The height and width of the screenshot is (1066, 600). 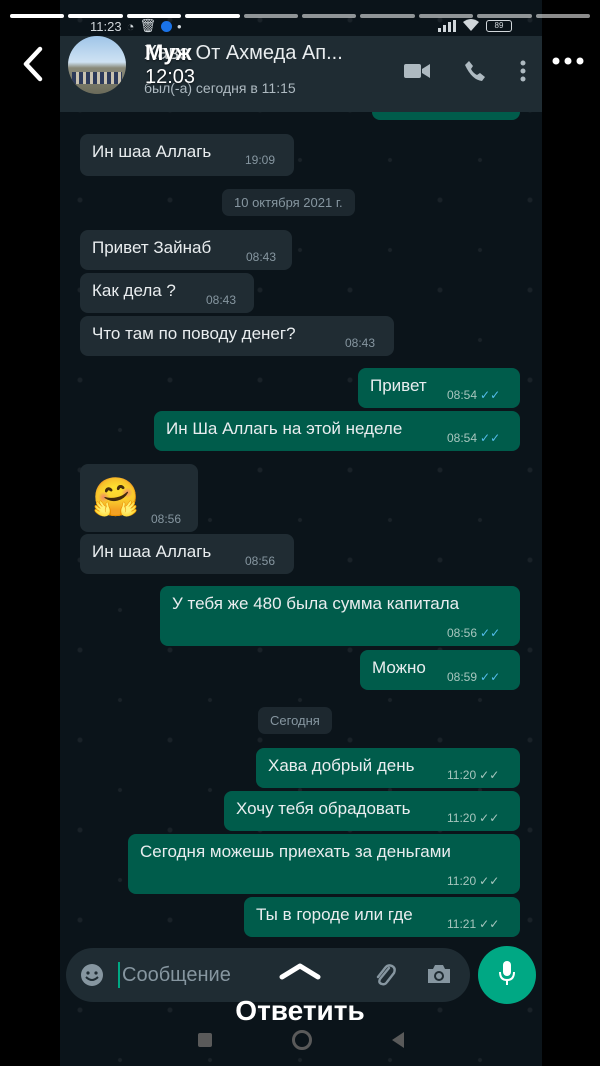 I want to click on reply-label: Ответить, so click(x=300, y=1011).